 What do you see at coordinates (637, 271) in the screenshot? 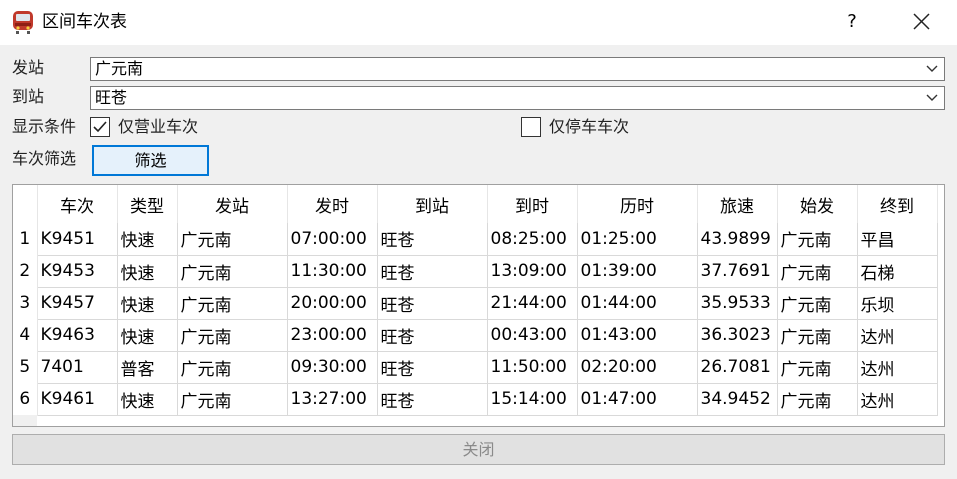
I see `table-cell: 01:39:00` at bounding box center [637, 271].